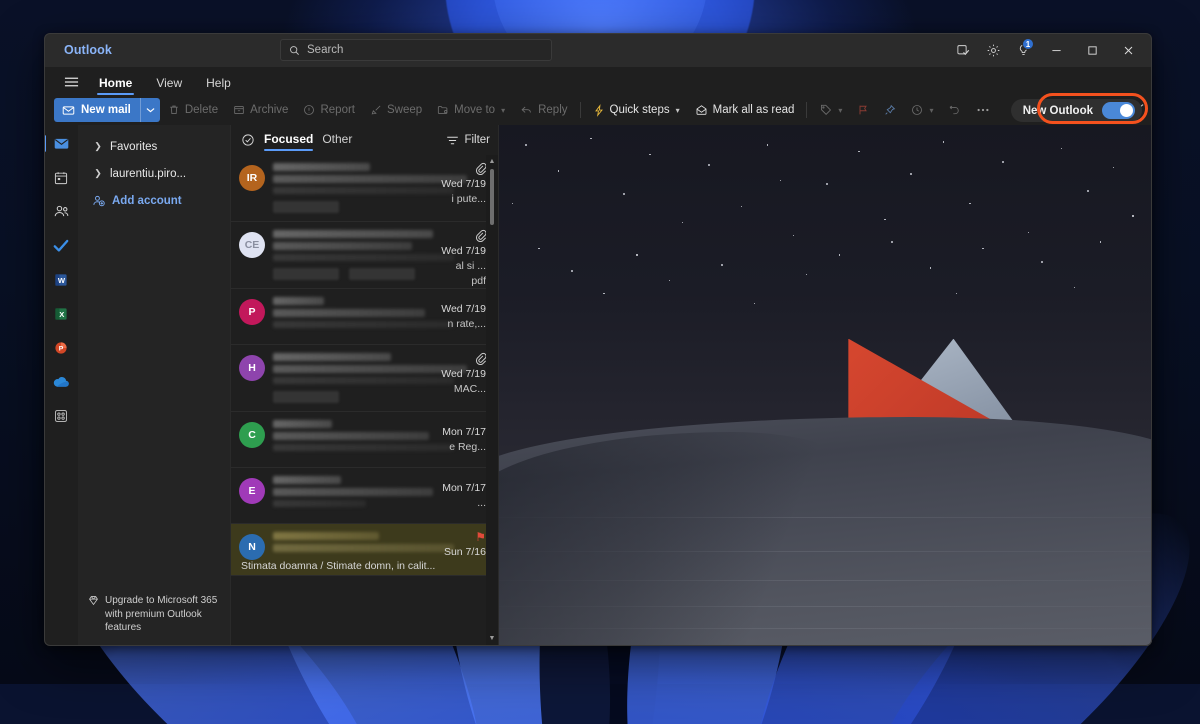 The image size is (1200, 724). I want to click on pin-icon, so click(890, 110).